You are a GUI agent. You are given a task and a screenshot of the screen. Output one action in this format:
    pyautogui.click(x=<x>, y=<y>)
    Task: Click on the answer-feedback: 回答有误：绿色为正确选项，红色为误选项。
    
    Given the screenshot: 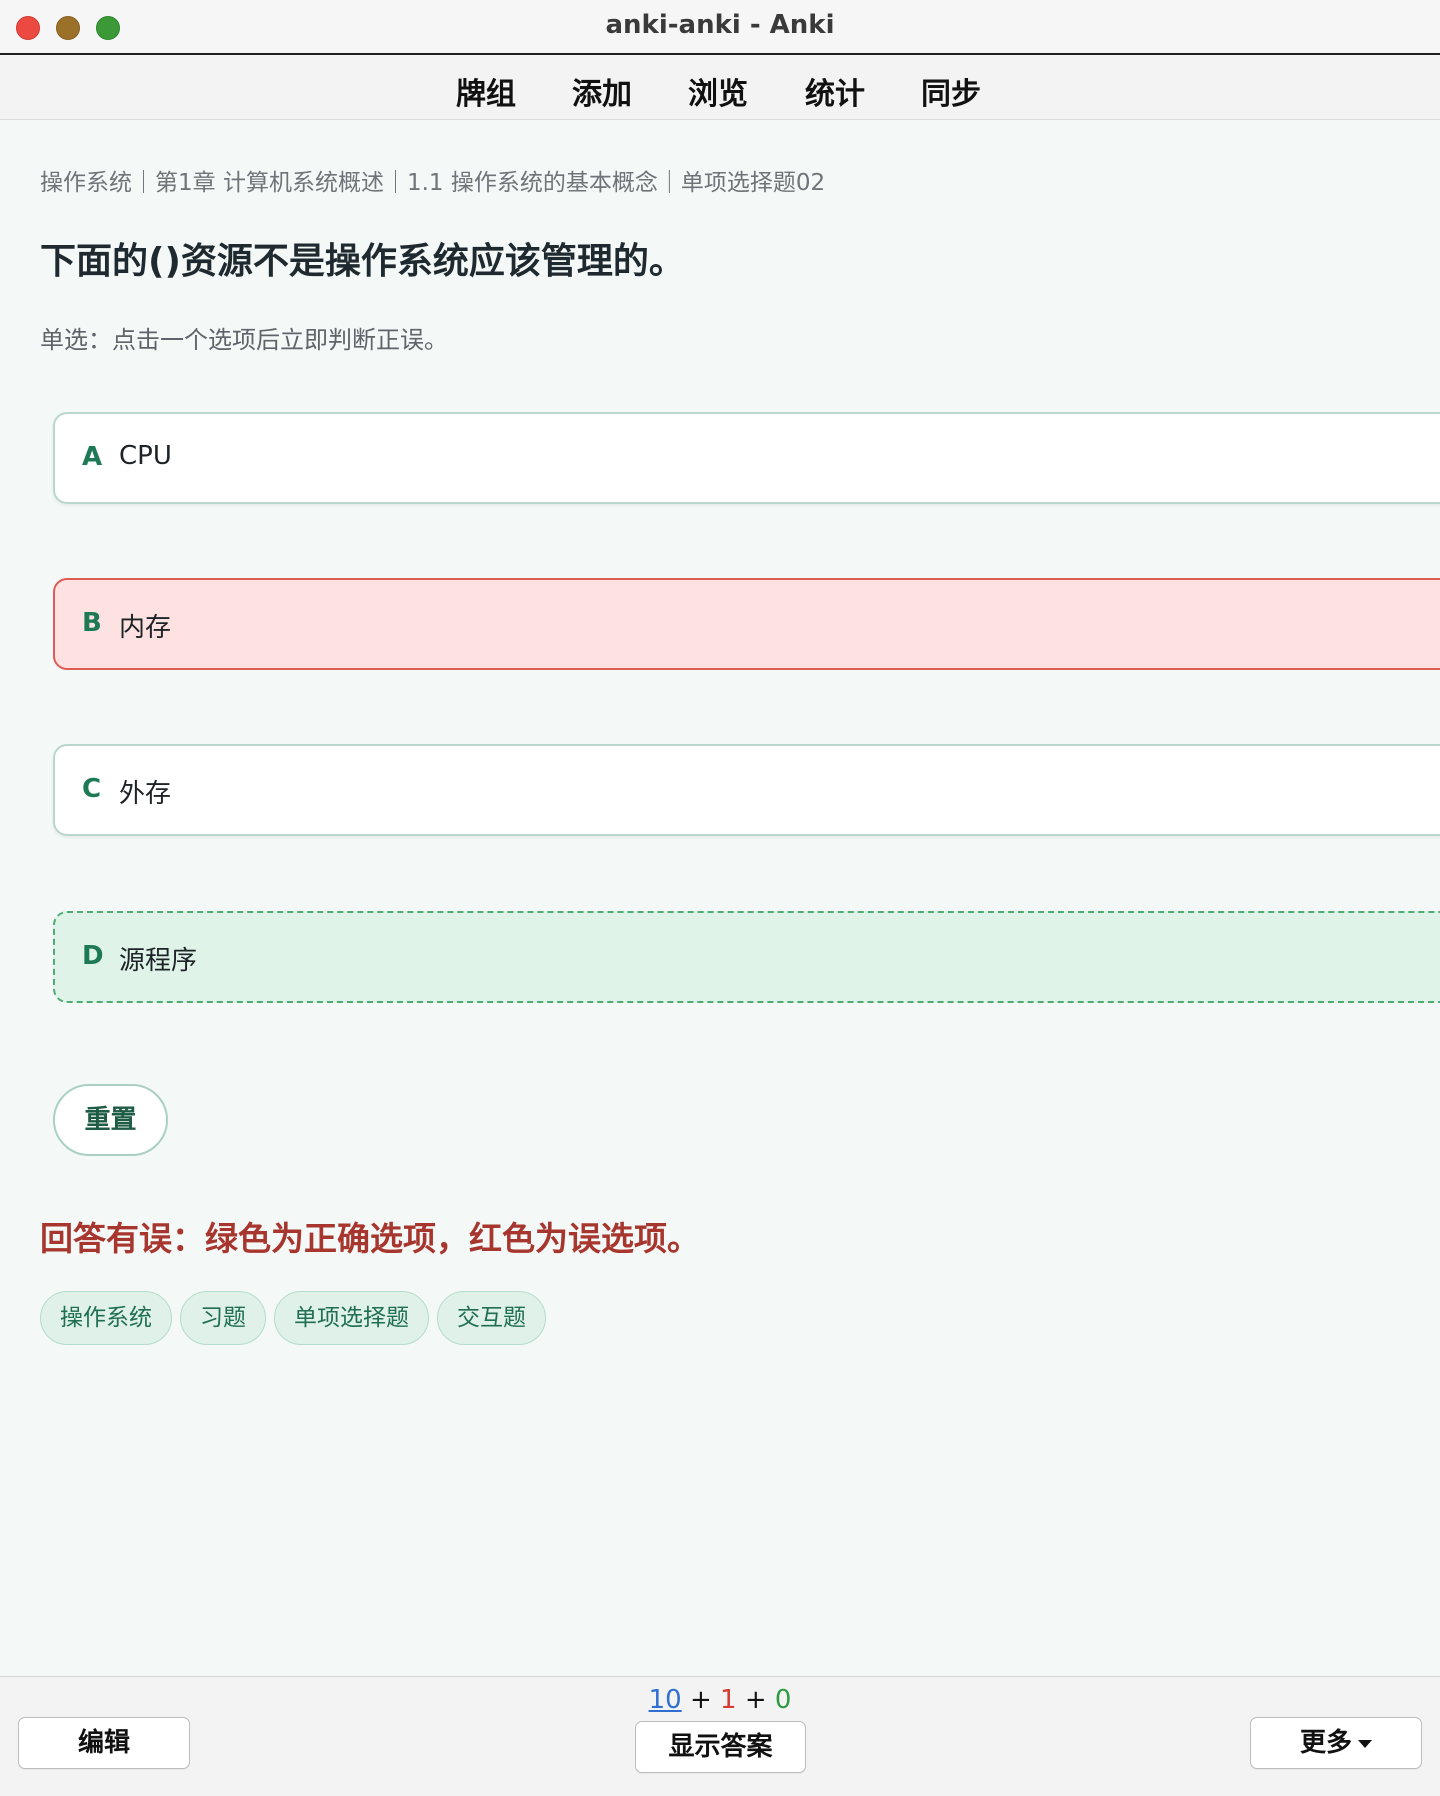 What is the action you would take?
    pyautogui.click(x=370, y=1238)
    